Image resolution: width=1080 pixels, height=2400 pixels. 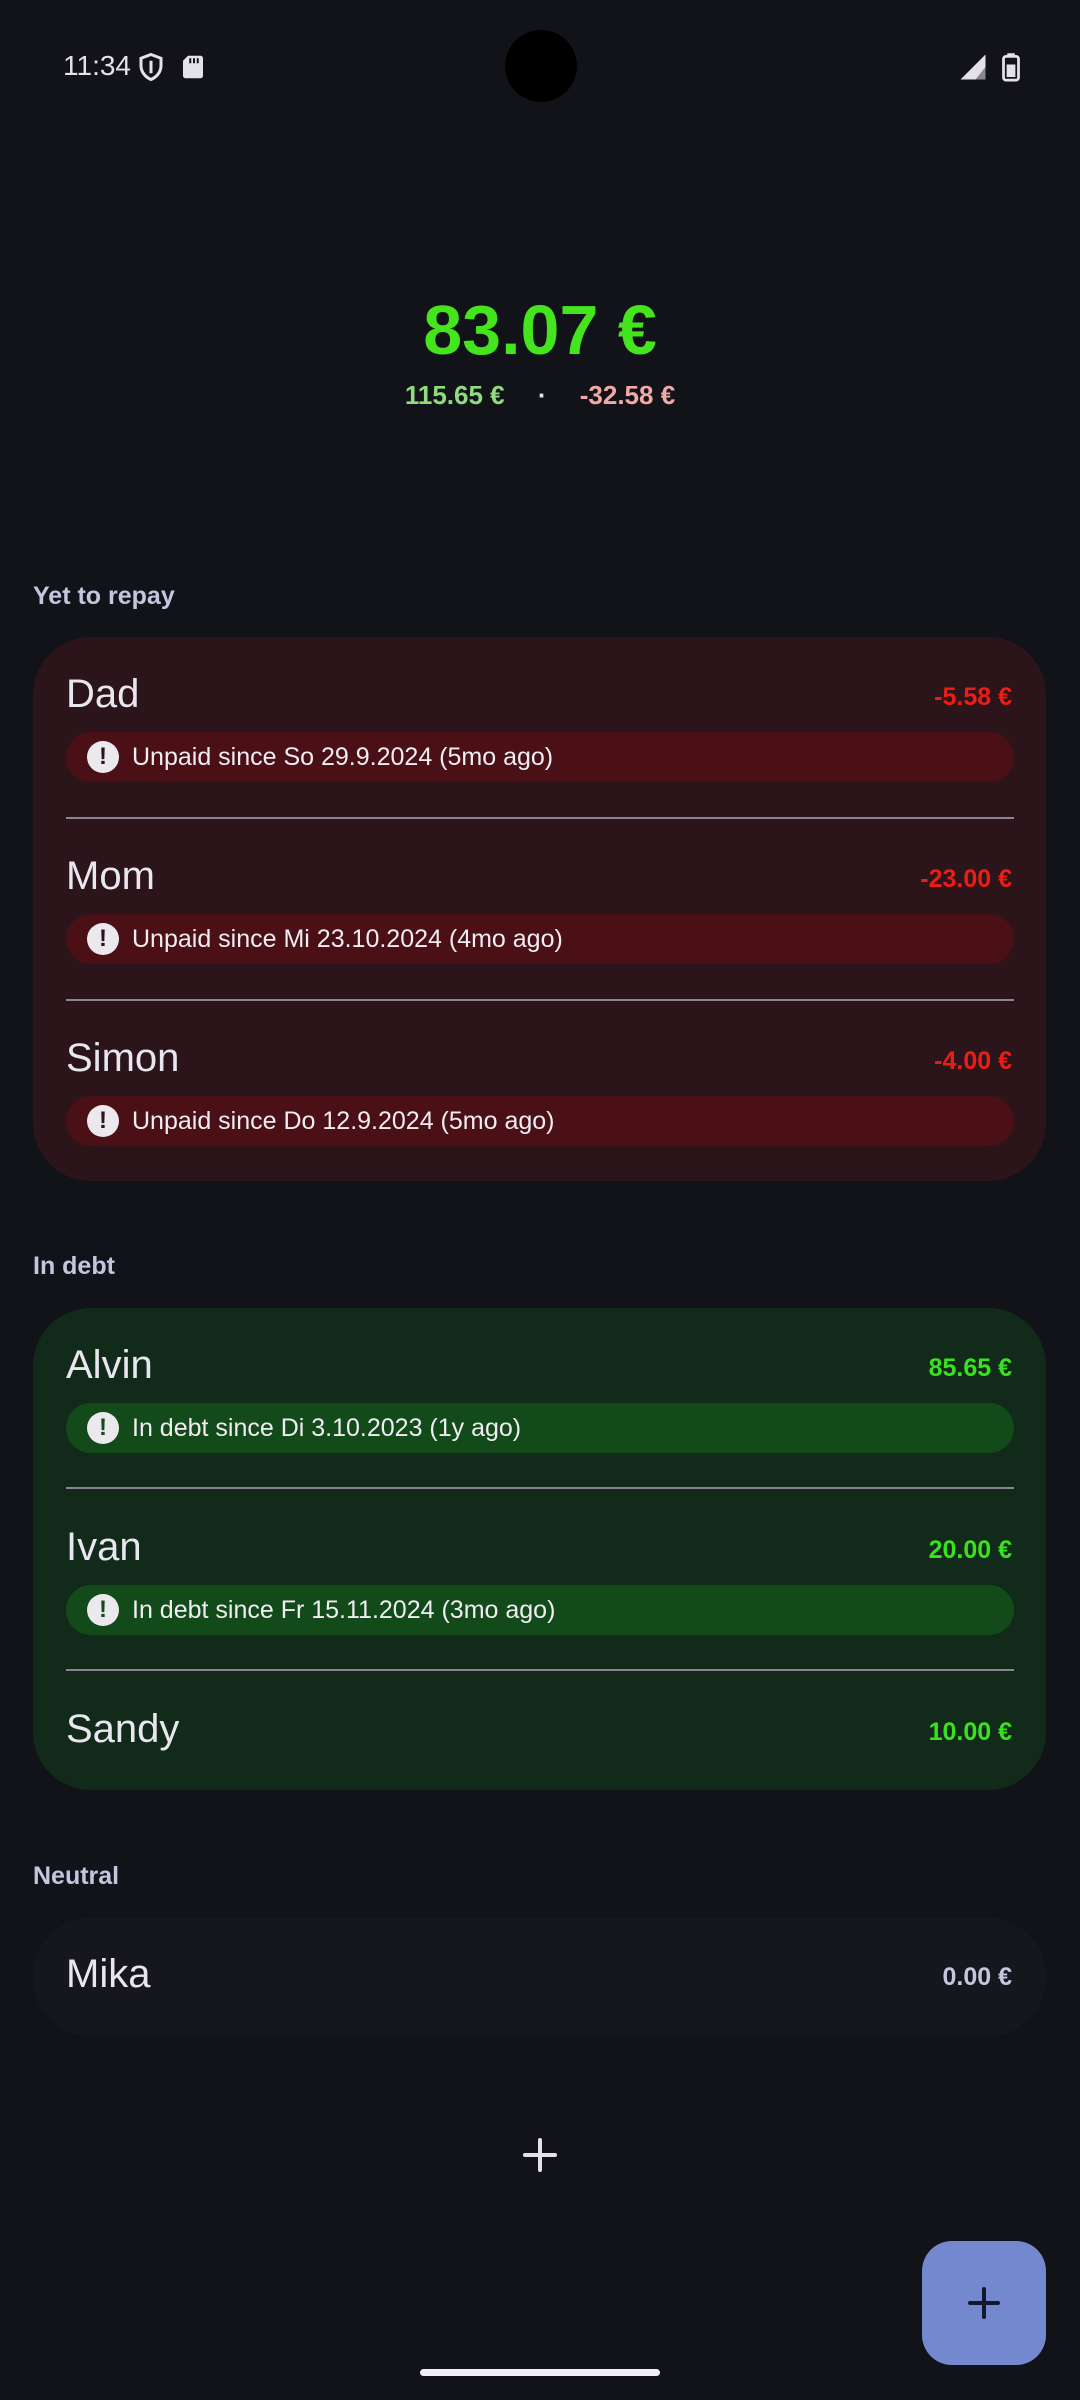 I want to click on person-amount: -5.58 €, so click(x=973, y=697).